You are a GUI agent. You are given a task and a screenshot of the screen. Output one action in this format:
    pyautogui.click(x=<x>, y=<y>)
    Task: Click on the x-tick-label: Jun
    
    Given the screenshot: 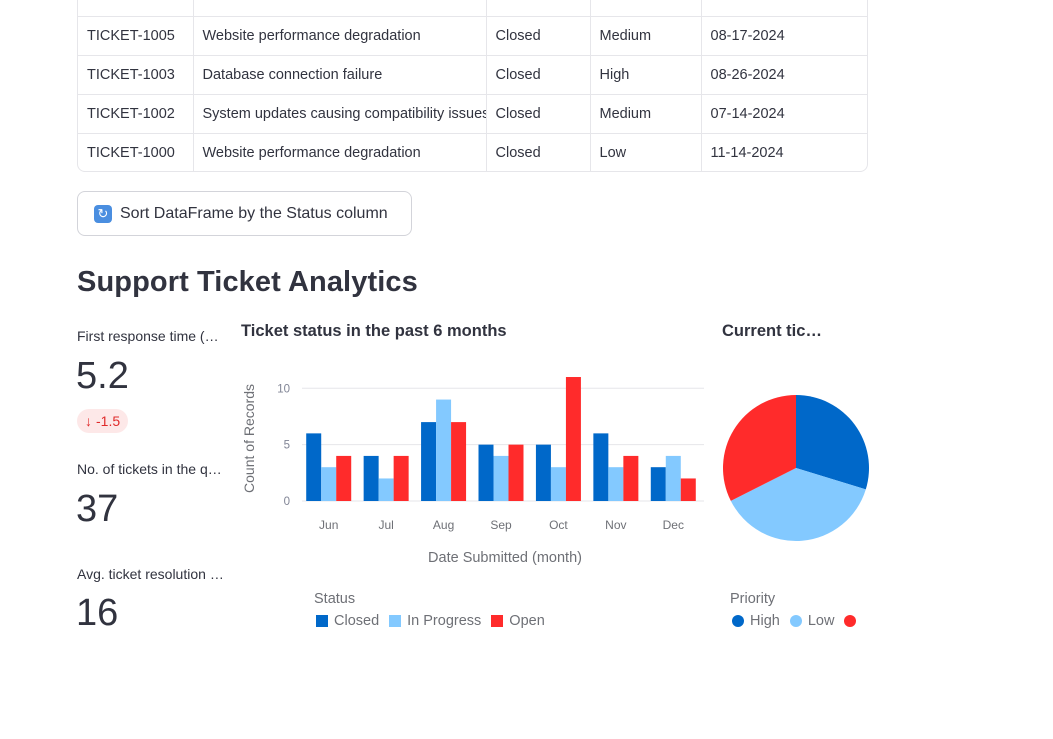 What is the action you would take?
    pyautogui.click(x=328, y=525)
    